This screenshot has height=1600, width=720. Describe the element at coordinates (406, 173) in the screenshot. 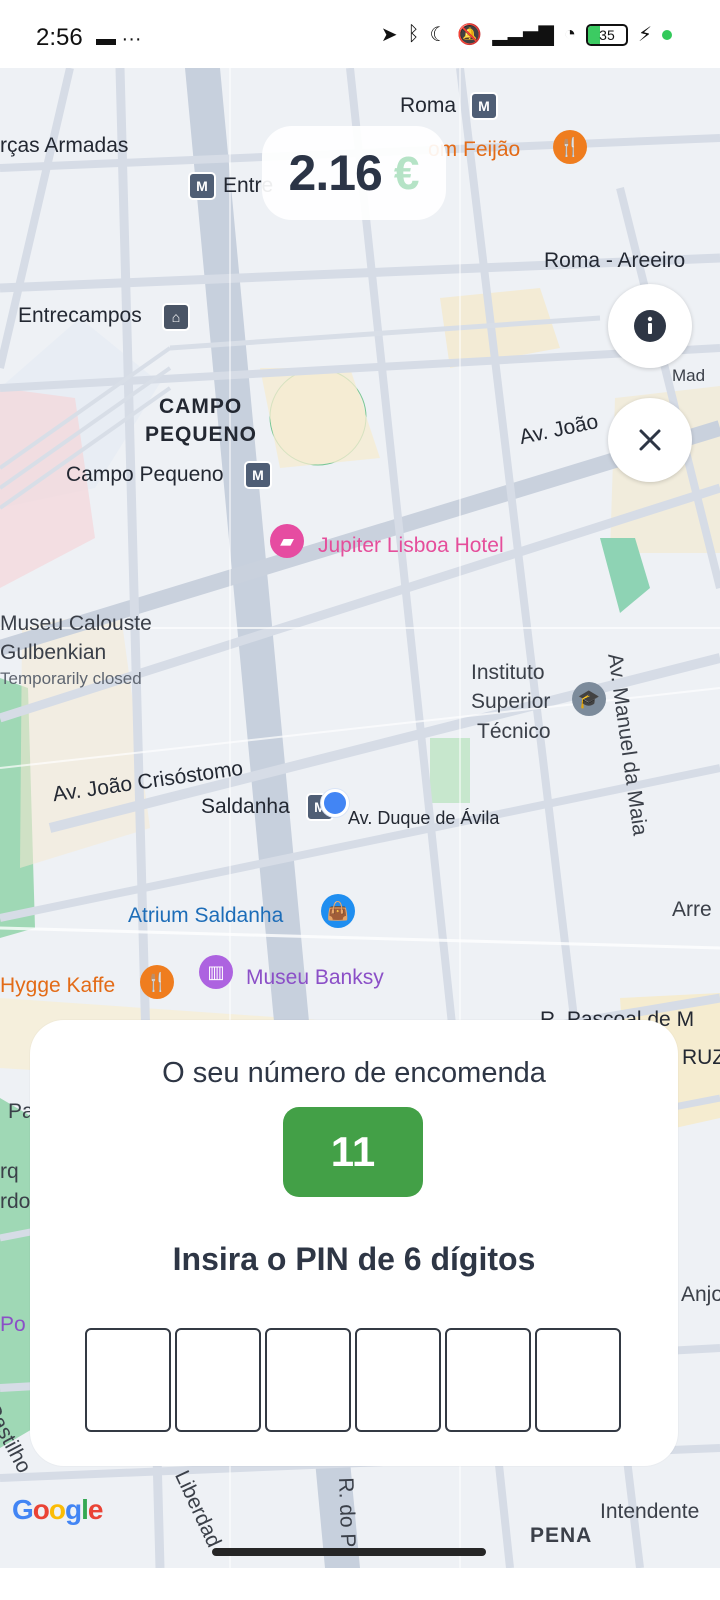

I see `price-currency: €` at that location.